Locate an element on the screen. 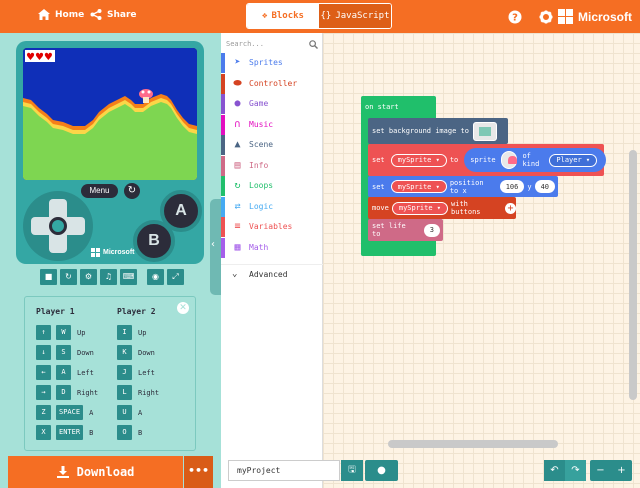 This screenshot has width=640, height=488. background-image-picker is located at coordinates (484, 131).